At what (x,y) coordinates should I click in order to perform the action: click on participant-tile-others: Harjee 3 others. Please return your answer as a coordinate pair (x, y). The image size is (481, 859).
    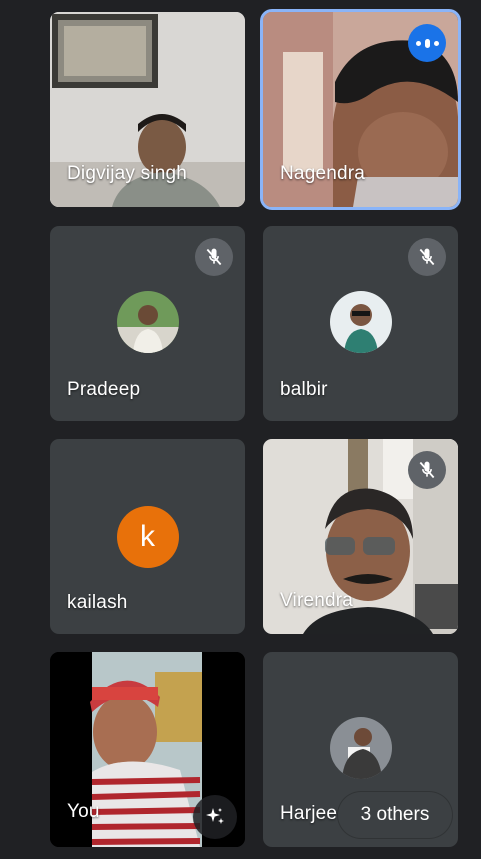
    Looking at the image, I should click on (360, 749).